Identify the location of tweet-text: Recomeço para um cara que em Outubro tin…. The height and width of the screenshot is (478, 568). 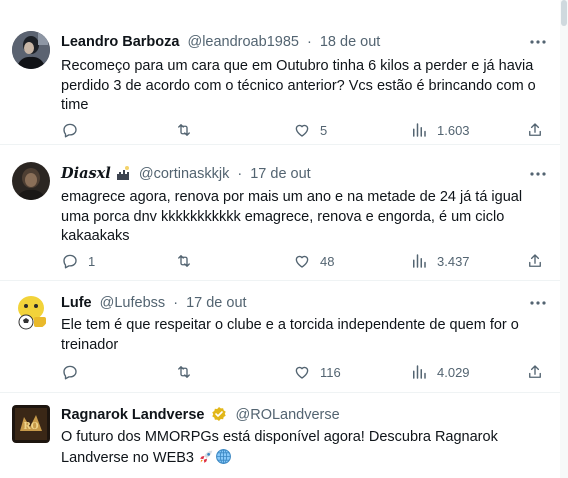
(298, 85).